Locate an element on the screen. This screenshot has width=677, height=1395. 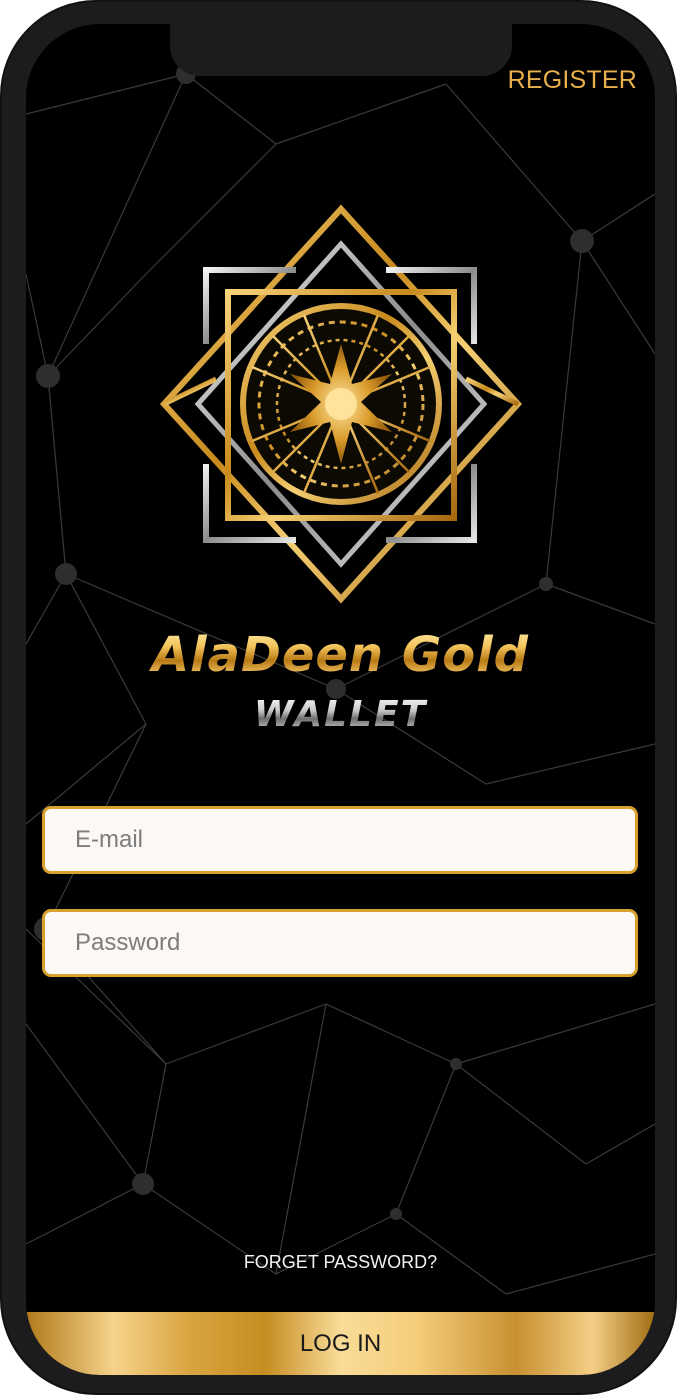
brand-subtitle: WALLET is located at coordinates (340, 714).